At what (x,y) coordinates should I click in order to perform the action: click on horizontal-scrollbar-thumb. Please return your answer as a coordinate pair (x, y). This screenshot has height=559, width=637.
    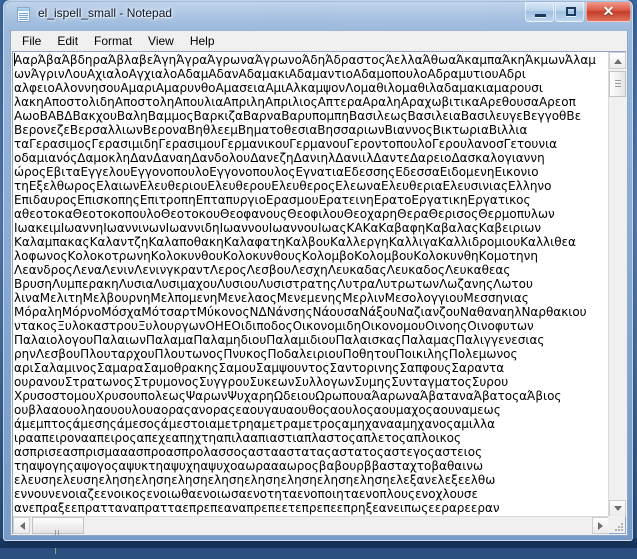
    Looking at the image, I should click on (58, 535).